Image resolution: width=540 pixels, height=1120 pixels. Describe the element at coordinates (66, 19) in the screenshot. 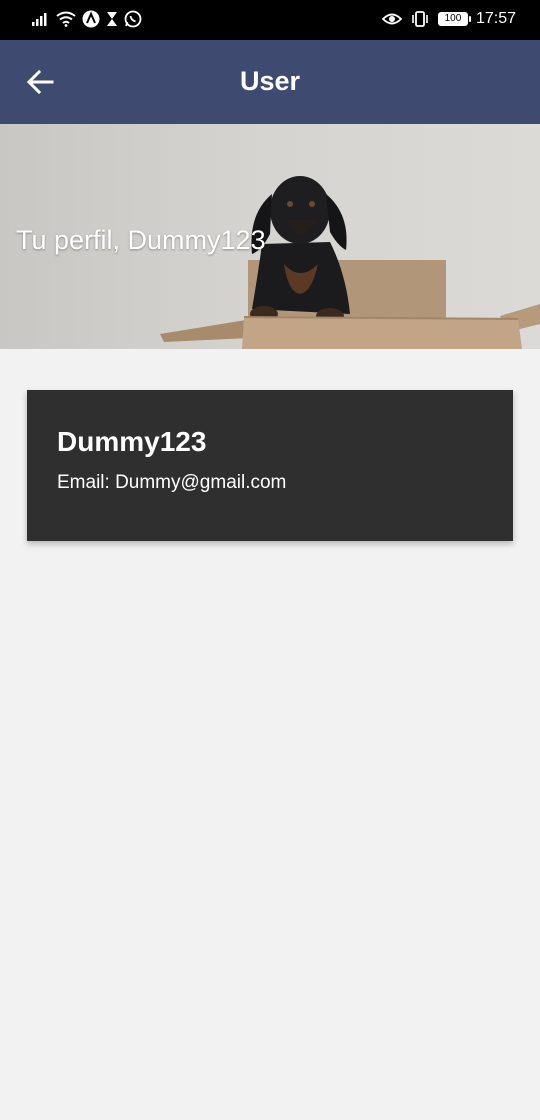

I see `wifi-icon` at that location.